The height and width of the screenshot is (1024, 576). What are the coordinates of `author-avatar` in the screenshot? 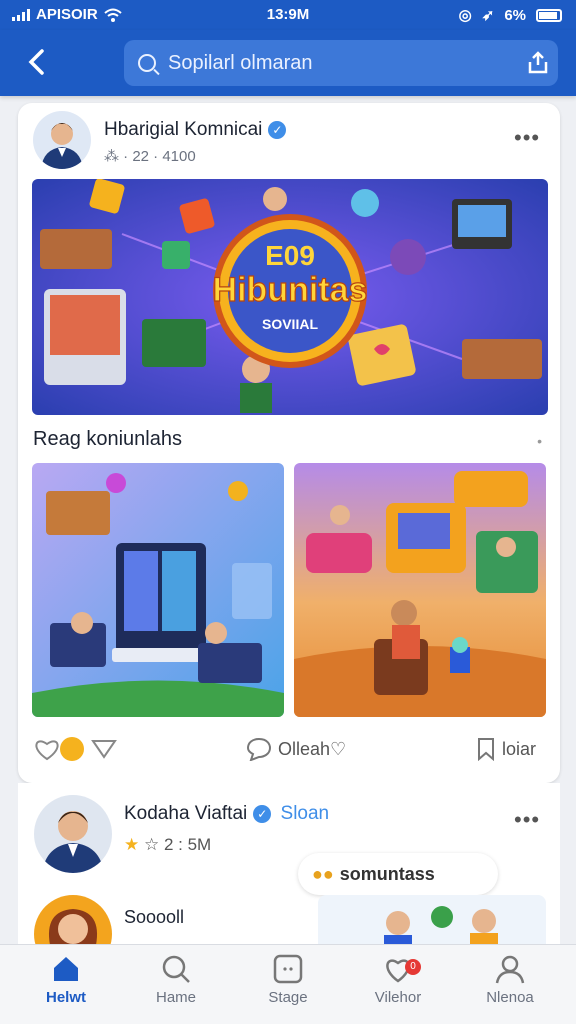 It's located at (62, 140).